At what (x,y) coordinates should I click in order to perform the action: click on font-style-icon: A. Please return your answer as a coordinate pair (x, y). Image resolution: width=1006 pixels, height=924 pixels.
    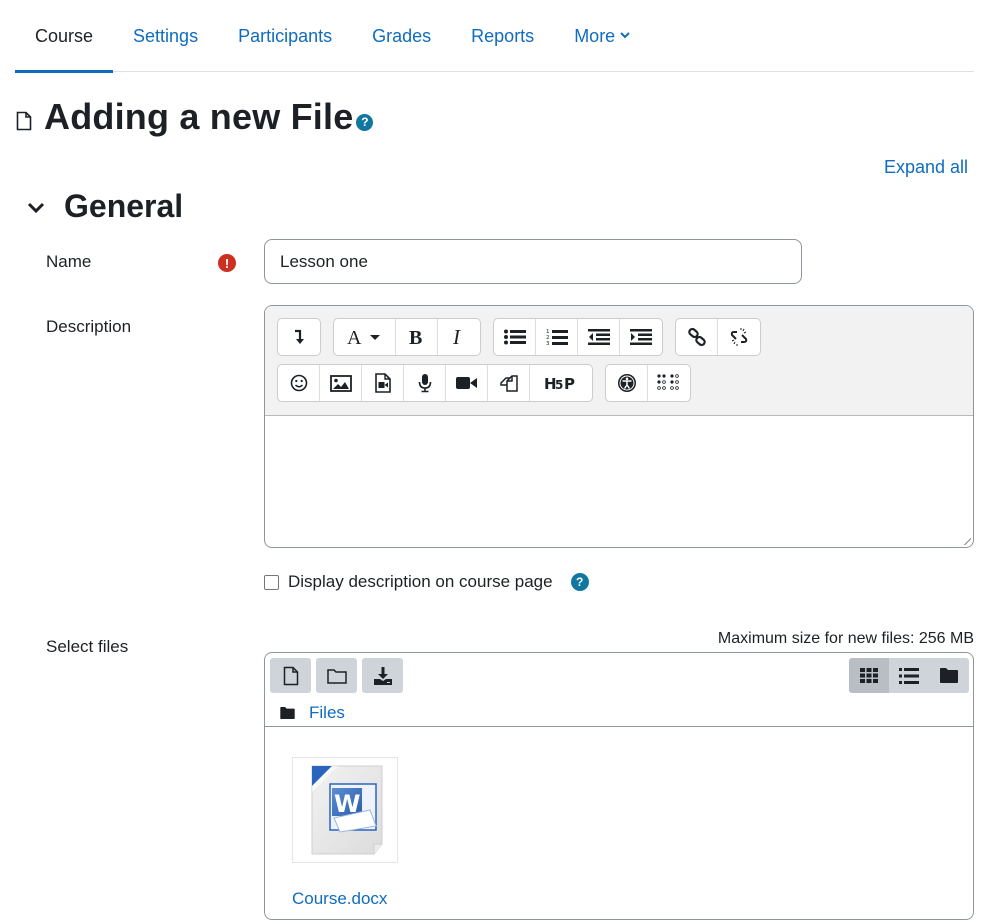
    Looking at the image, I should click on (363, 337).